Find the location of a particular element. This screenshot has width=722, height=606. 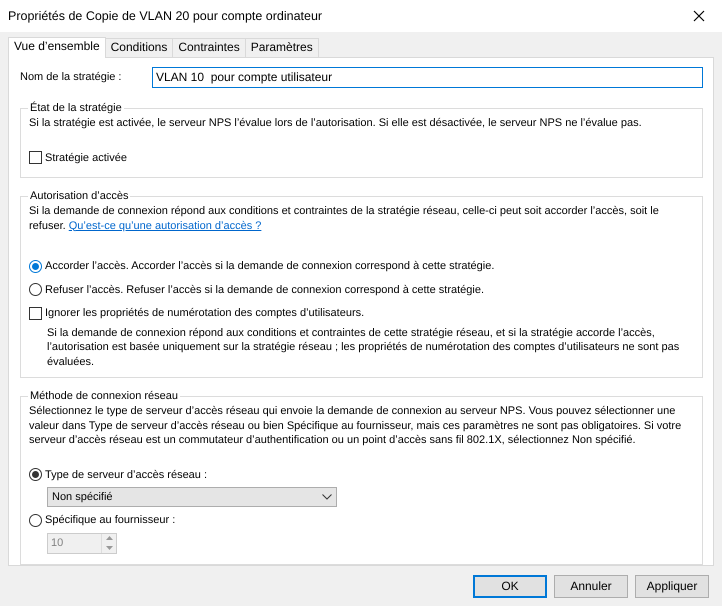

radio-label: Accorder l’accès. Accorder l’accès si la demande de connexion correspond à cette stratégie. is located at coordinates (269, 266).